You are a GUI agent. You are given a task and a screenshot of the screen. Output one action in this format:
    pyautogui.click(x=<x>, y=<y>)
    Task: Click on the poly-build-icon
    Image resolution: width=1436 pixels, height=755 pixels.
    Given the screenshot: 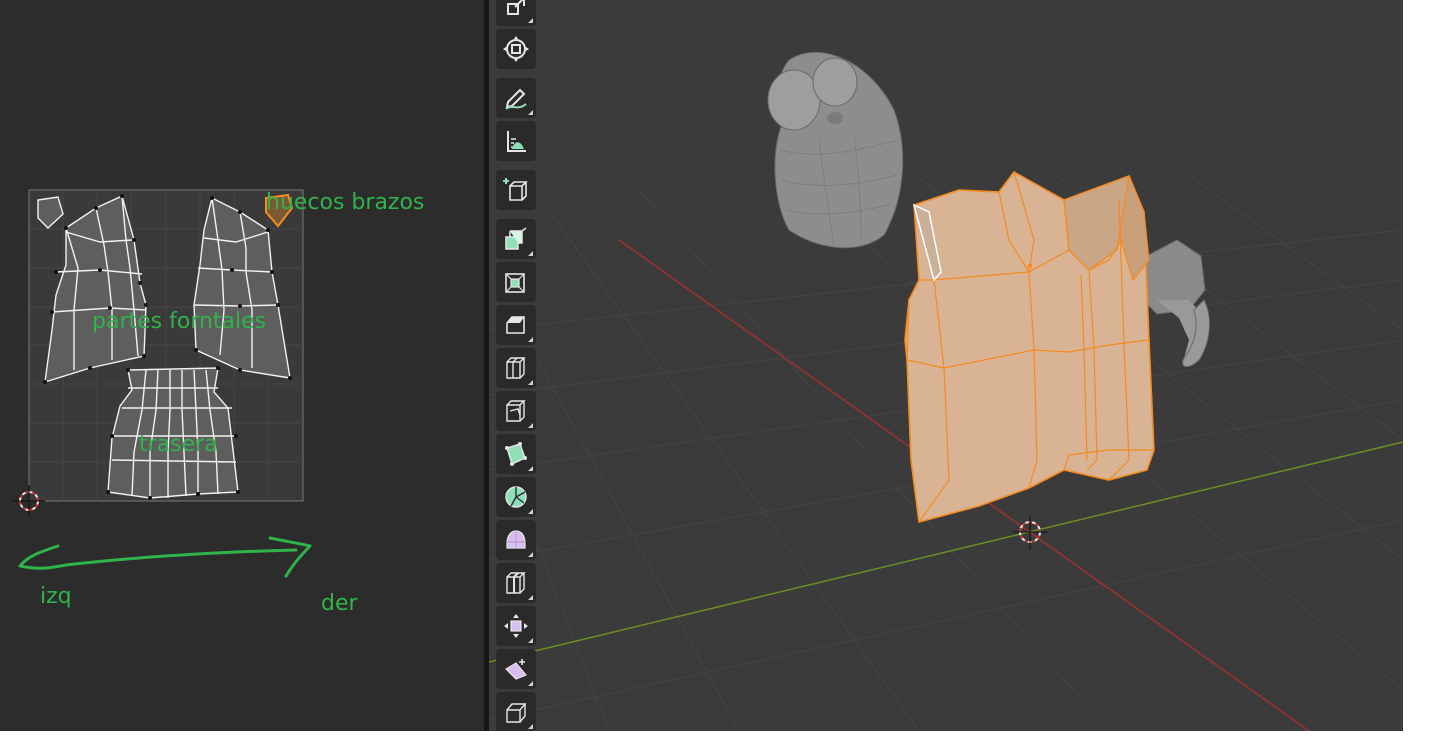 What is the action you would take?
    pyautogui.click(x=516, y=454)
    